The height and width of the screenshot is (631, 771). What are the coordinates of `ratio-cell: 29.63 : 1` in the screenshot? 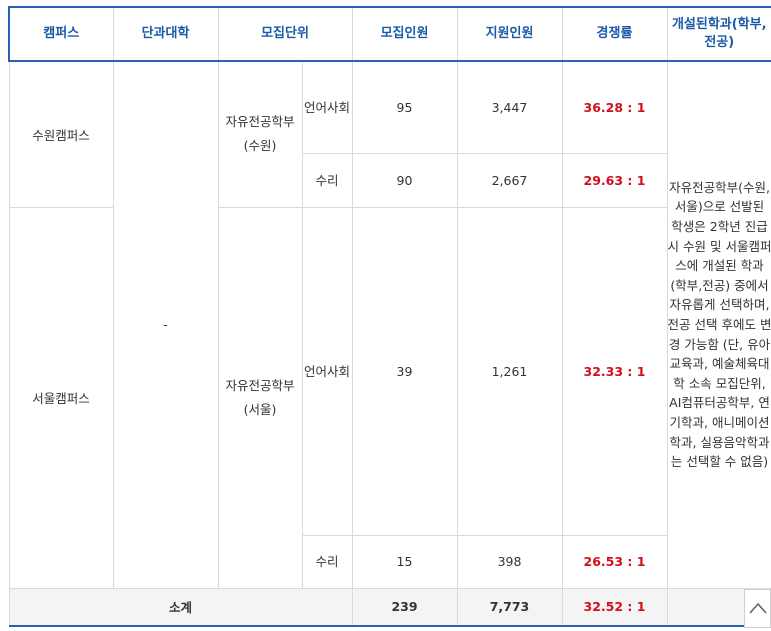 It's located at (614, 180).